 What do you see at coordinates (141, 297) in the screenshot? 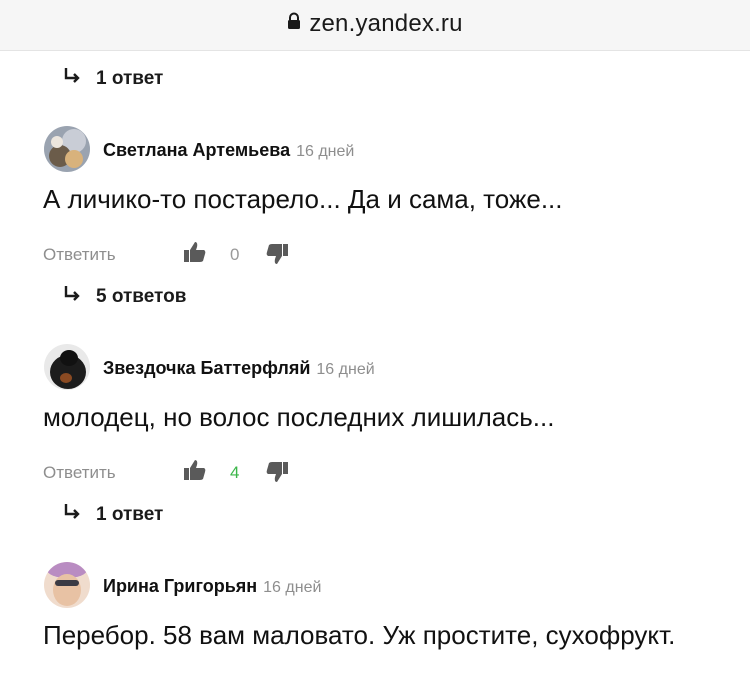
I see `replies-label: 5 ответов` at bounding box center [141, 297].